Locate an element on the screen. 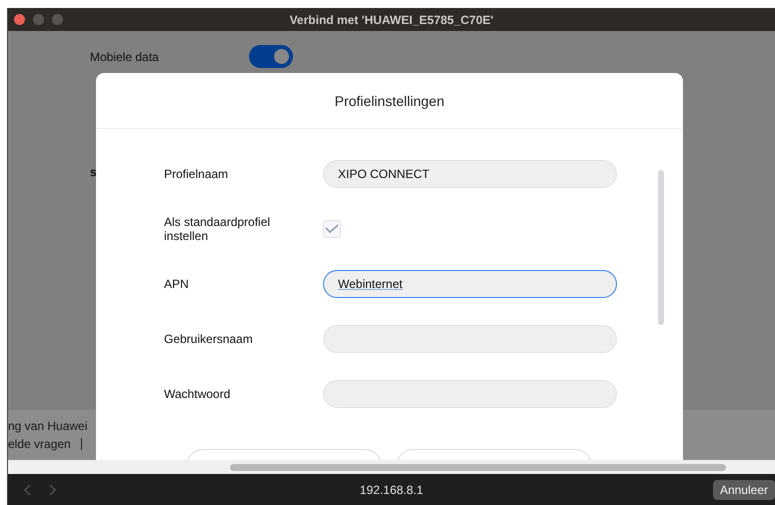 This screenshot has width=775, height=505. toggle-switch is located at coordinates (271, 56).